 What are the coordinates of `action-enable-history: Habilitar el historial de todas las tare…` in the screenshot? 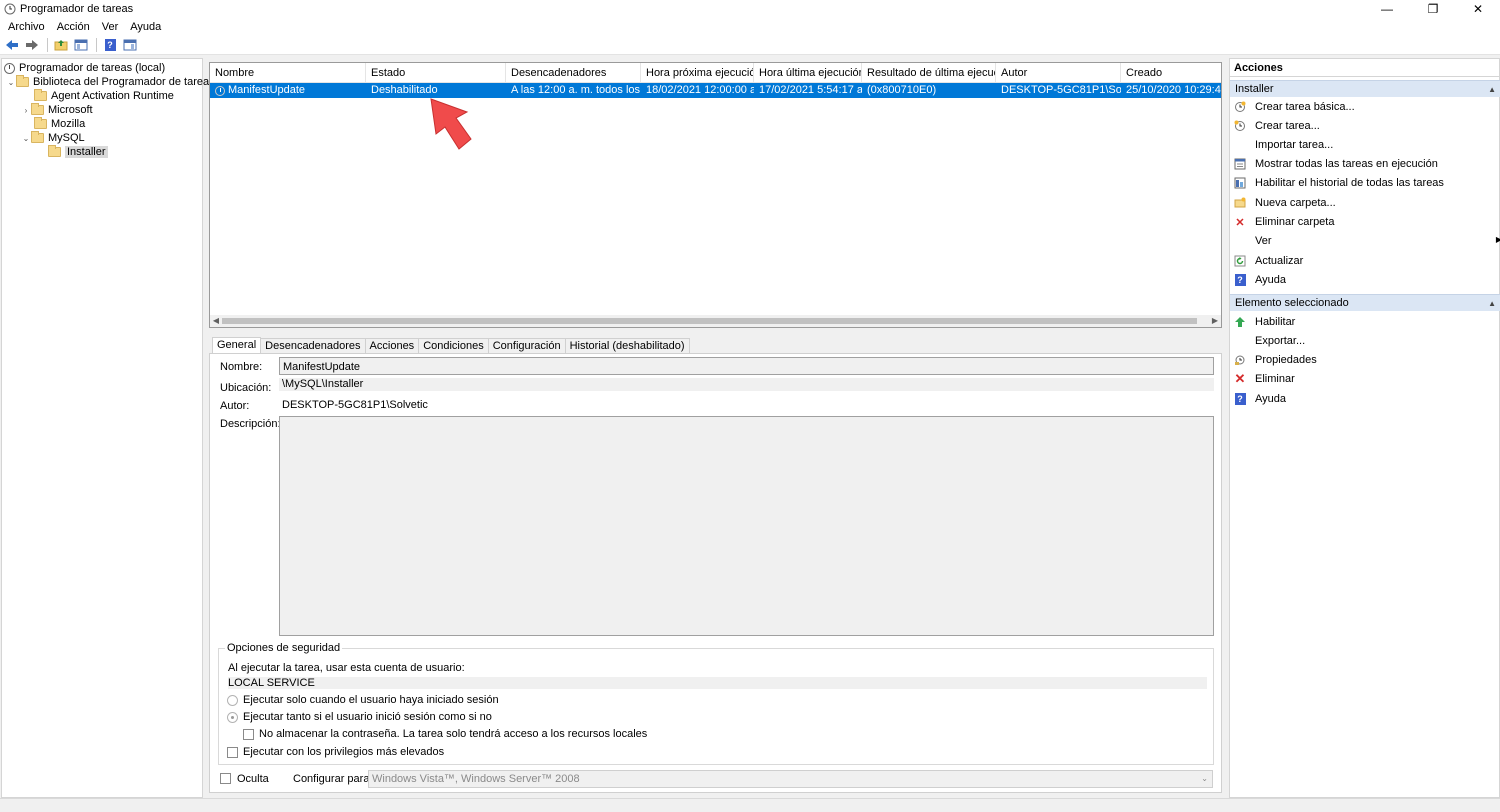 It's located at (1339, 183).